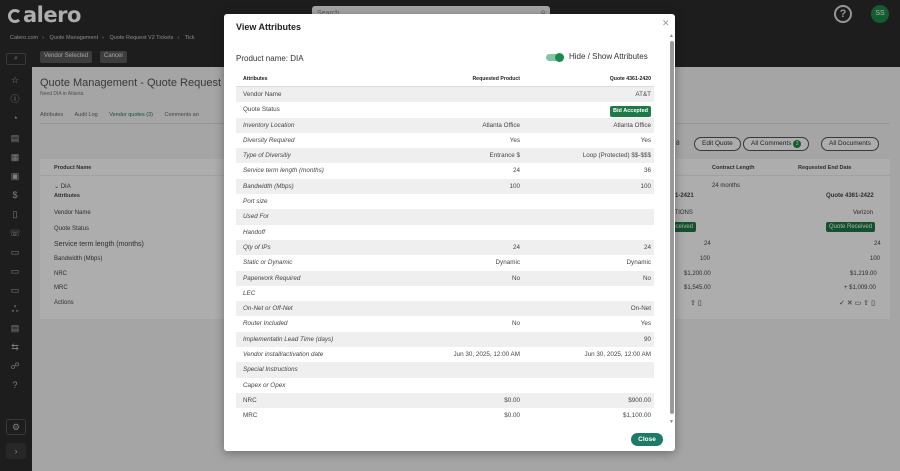 The width and height of the screenshot is (900, 471). Describe the element at coordinates (645, 186) in the screenshot. I see `quote-value: 100` at that location.